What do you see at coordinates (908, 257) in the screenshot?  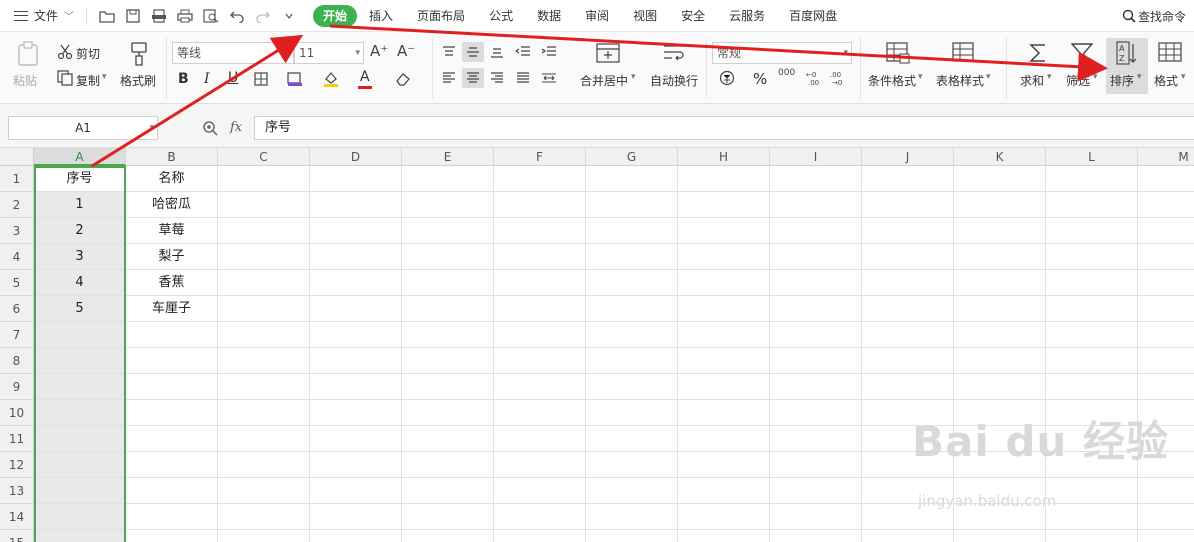 I see `cell-j4` at bounding box center [908, 257].